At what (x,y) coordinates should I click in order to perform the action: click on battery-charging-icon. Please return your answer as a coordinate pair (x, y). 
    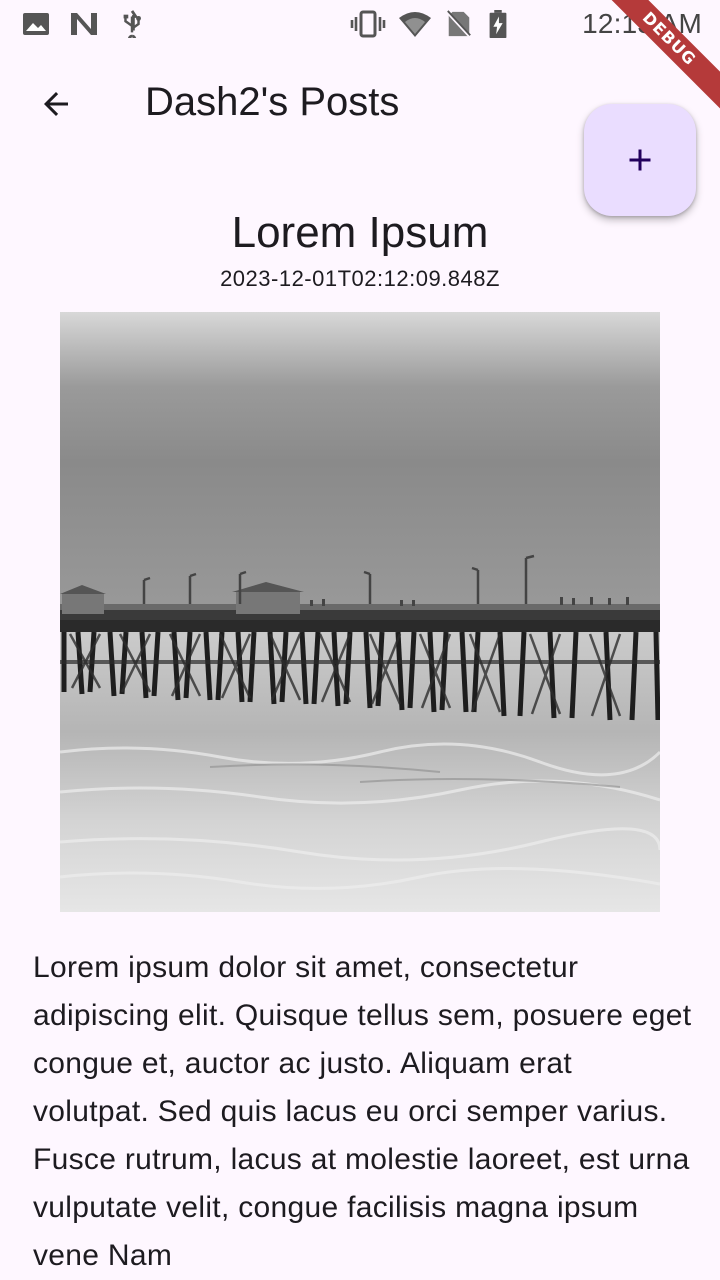
    Looking at the image, I should click on (498, 24).